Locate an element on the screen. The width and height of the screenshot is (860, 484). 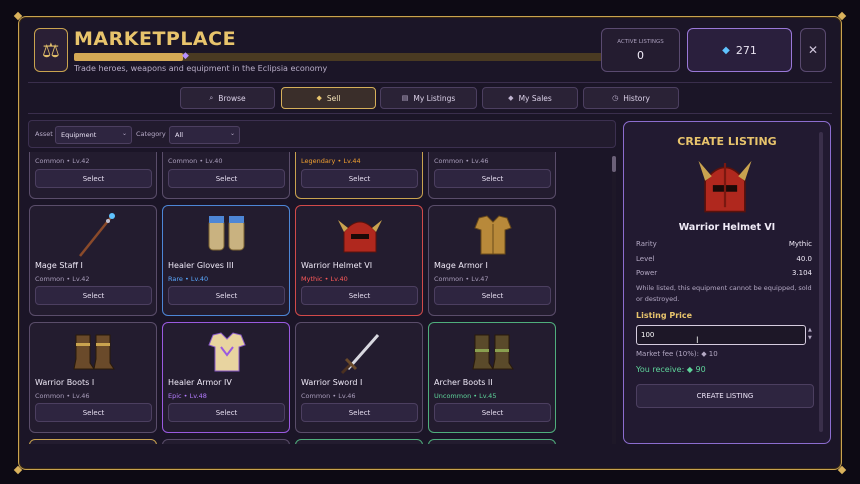
gloves-icon is located at coordinates (226, 233).